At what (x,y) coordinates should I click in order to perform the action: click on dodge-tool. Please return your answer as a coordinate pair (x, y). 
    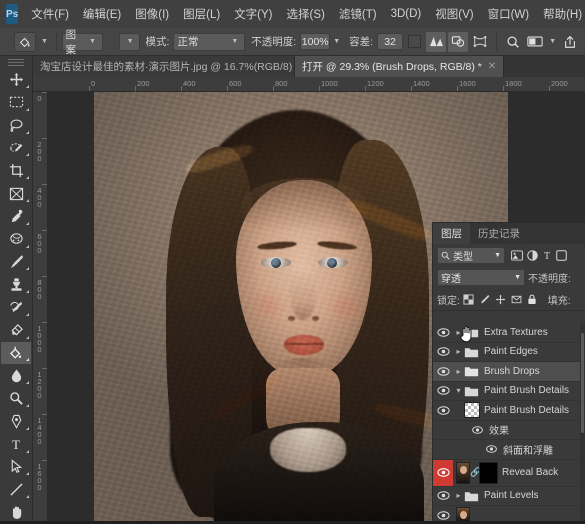
    Looking at the image, I should click on (16, 398).